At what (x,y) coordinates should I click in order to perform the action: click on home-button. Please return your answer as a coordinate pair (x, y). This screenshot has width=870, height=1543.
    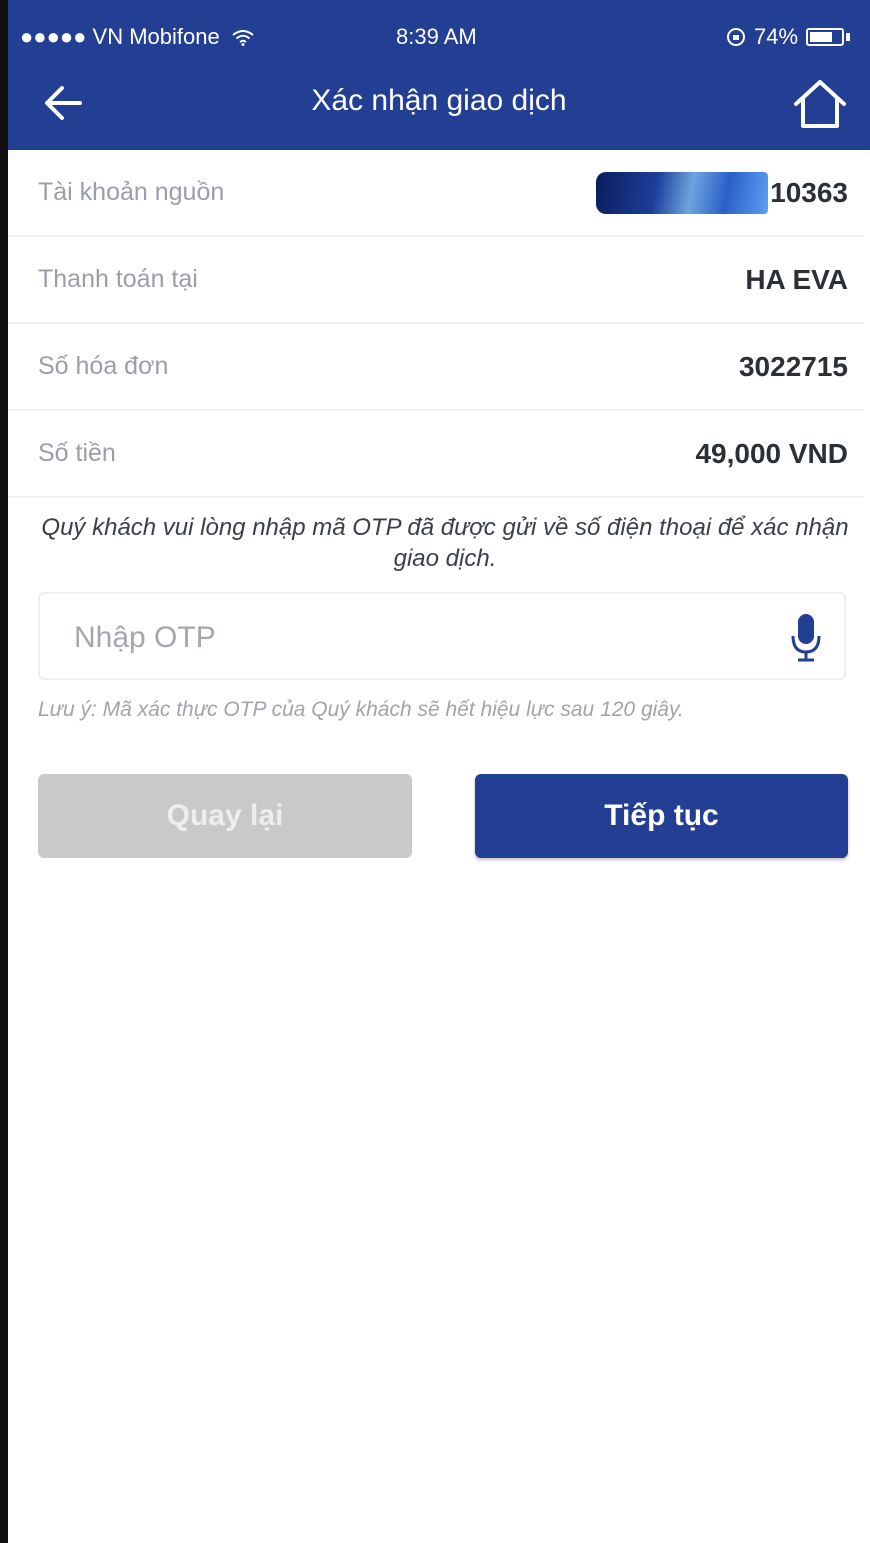
    Looking at the image, I should click on (820, 104).